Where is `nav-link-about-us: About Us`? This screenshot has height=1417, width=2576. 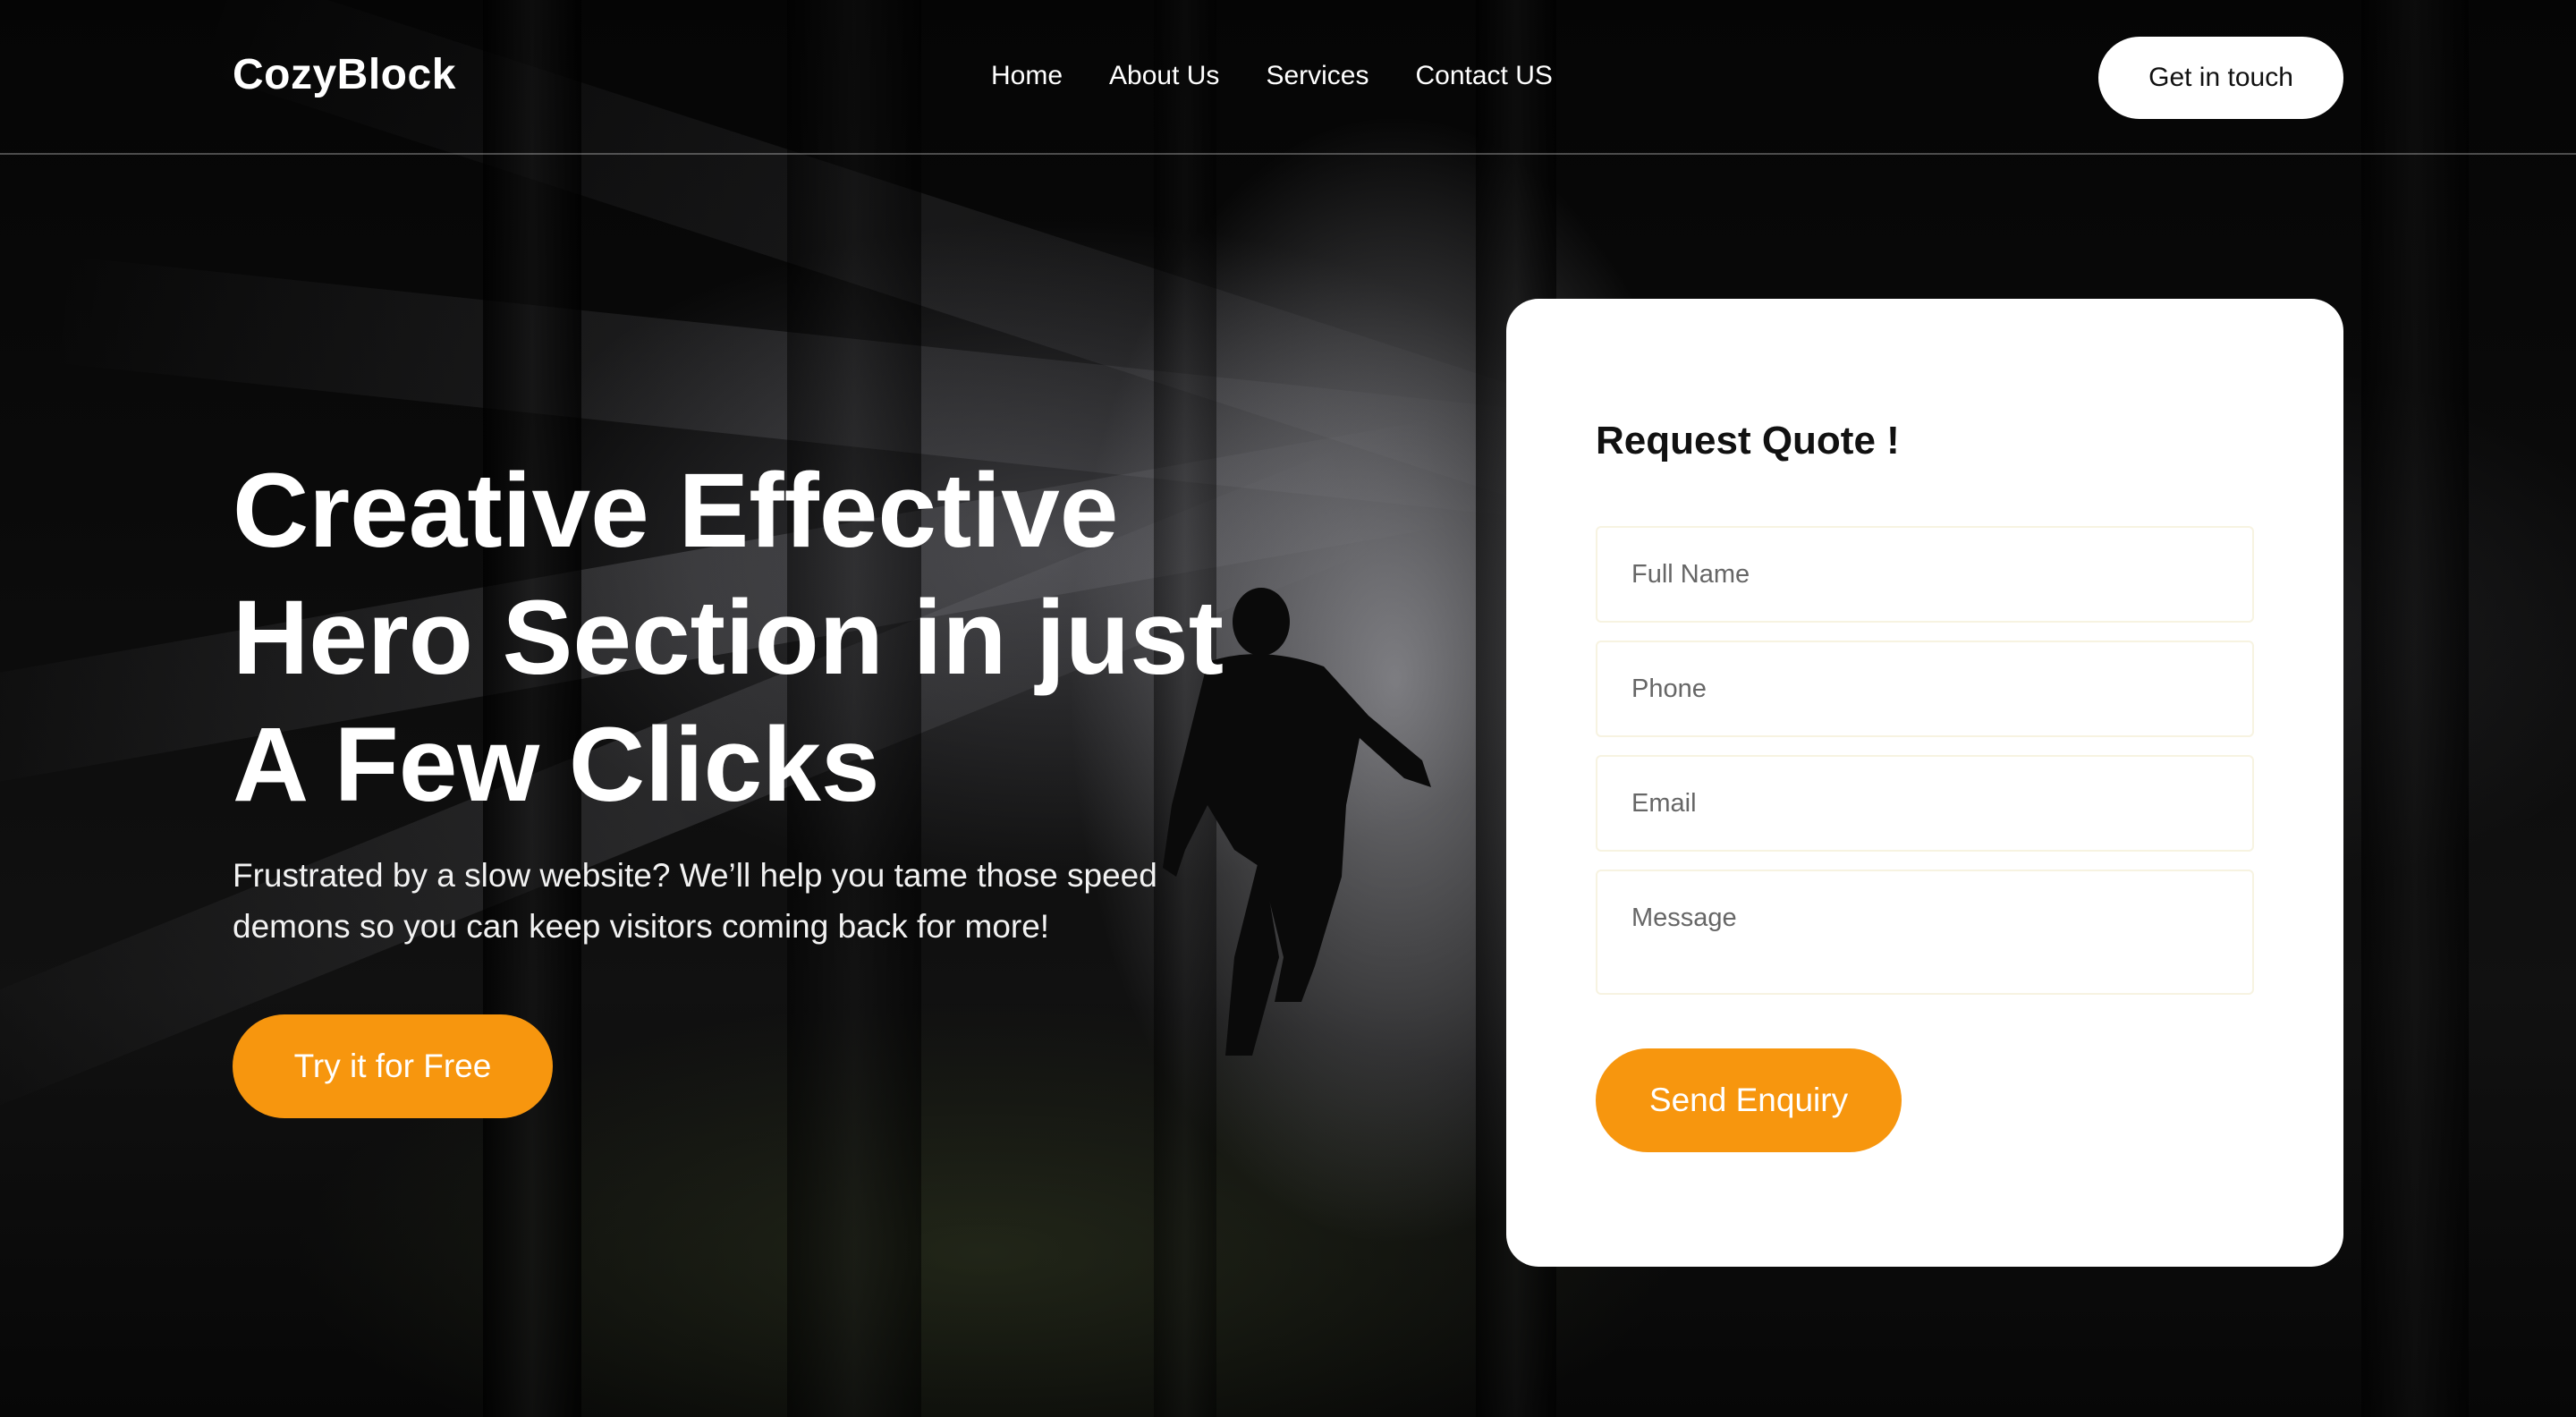 nav-link-about-us: About Us is located at coordinates (1164, 76).